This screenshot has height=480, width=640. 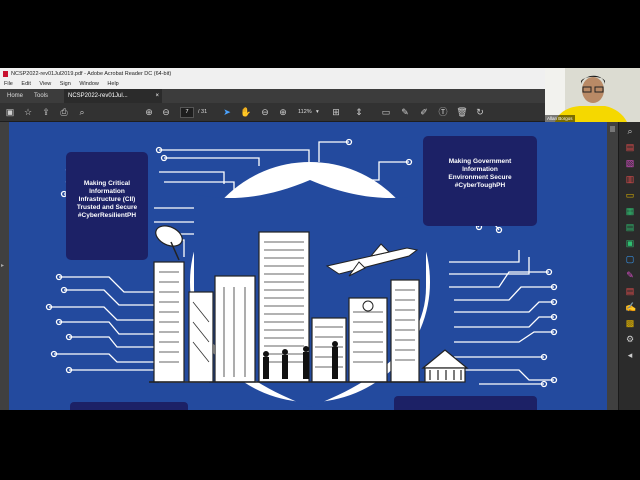 I want to click on rotate-icon: ↻, so click(x=480, y=112).